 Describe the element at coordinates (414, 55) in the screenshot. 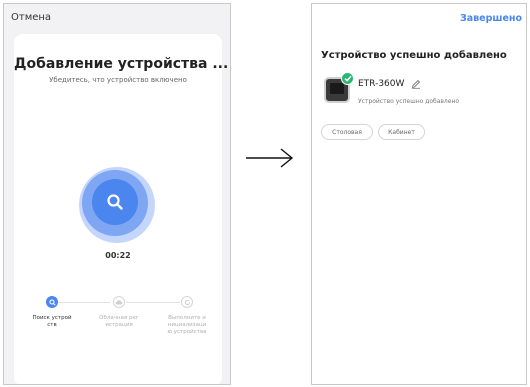

I see `success-title: Устройство успешно добавлено` at that location.